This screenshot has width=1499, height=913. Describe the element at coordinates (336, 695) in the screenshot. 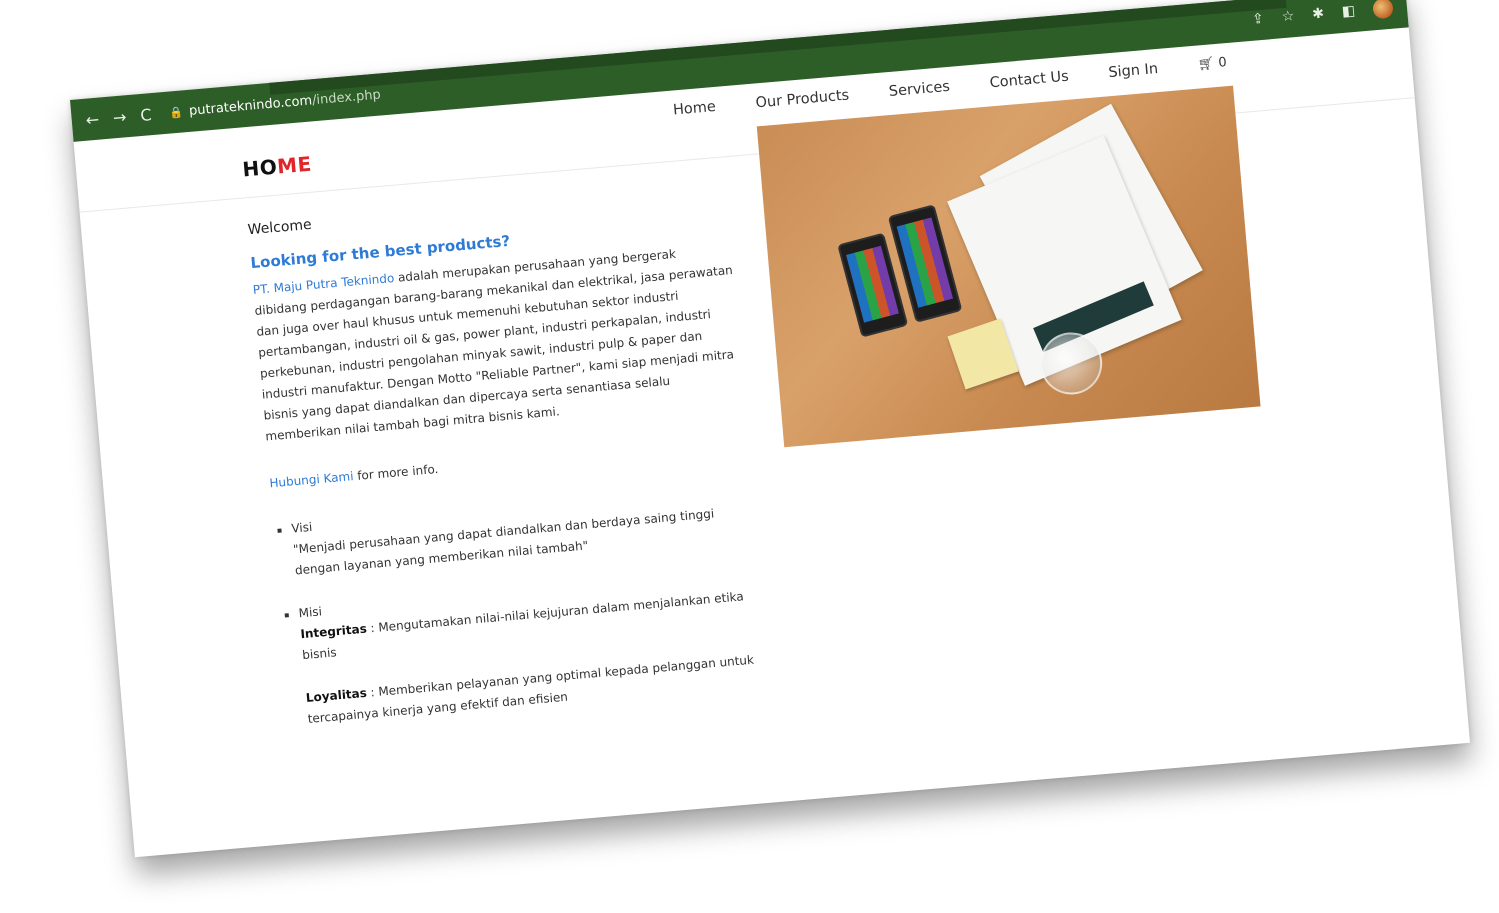

I see `loyalitas-label: Loyalitas` at that location.